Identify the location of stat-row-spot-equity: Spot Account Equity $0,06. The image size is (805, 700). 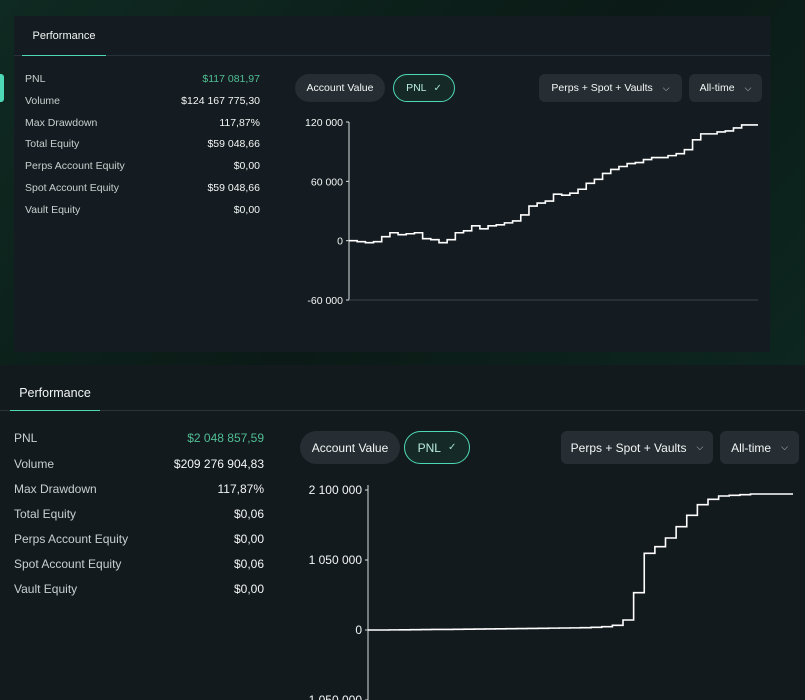
(139, 564).